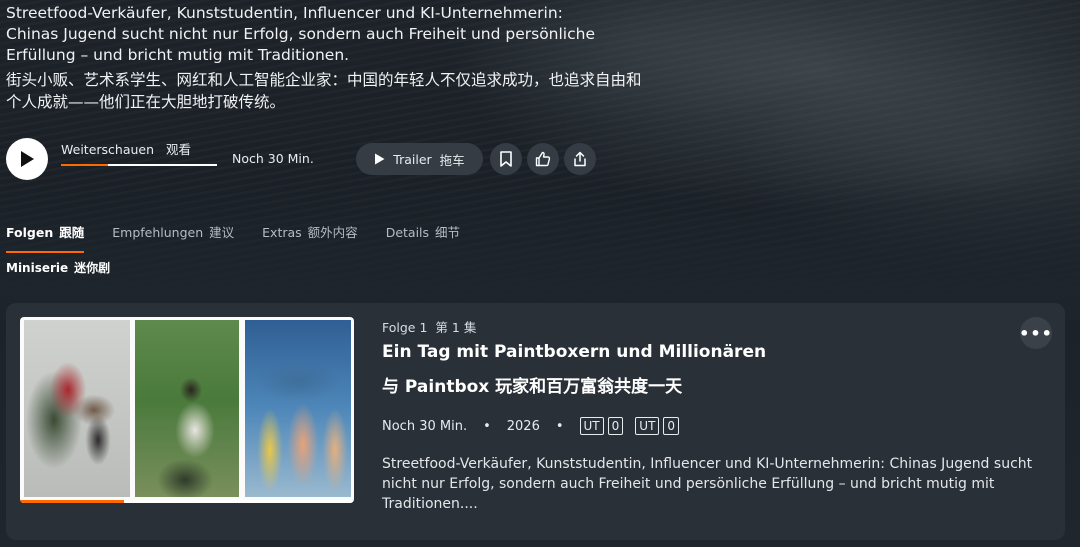 This screenshot has height=547, width=1080. Describe the element at coordinates (423, 237) in the screenshot. I see `tab-details: Details 细节` at that location.